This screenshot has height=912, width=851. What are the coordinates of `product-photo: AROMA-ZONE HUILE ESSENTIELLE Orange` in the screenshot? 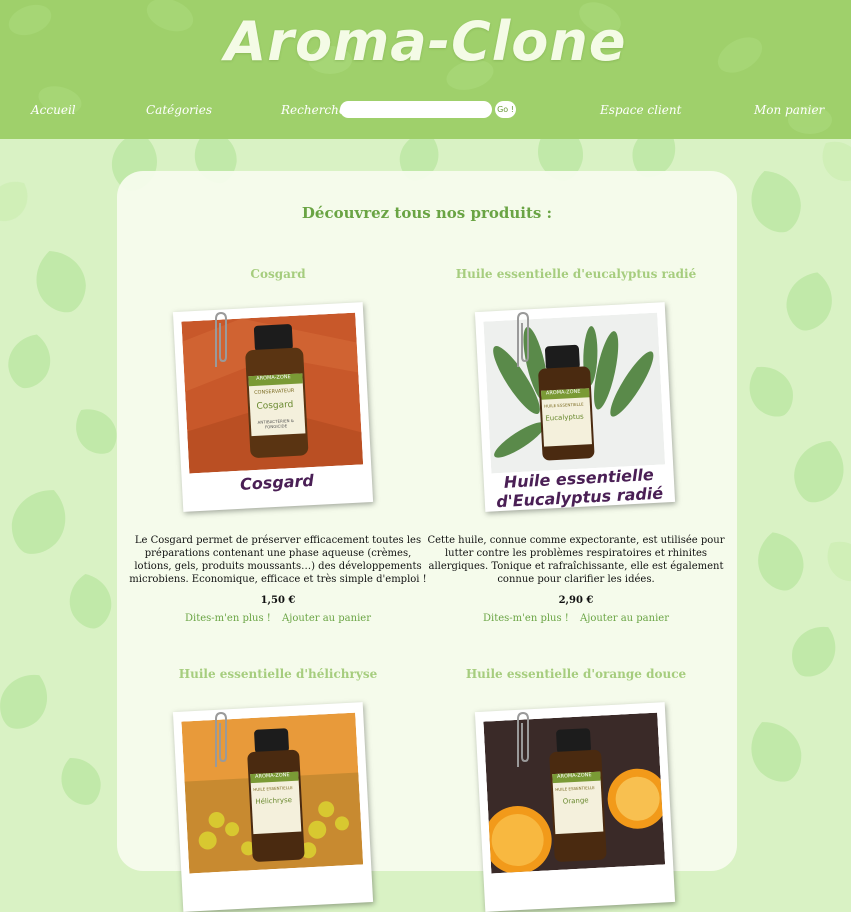 It's located at (574, 793).